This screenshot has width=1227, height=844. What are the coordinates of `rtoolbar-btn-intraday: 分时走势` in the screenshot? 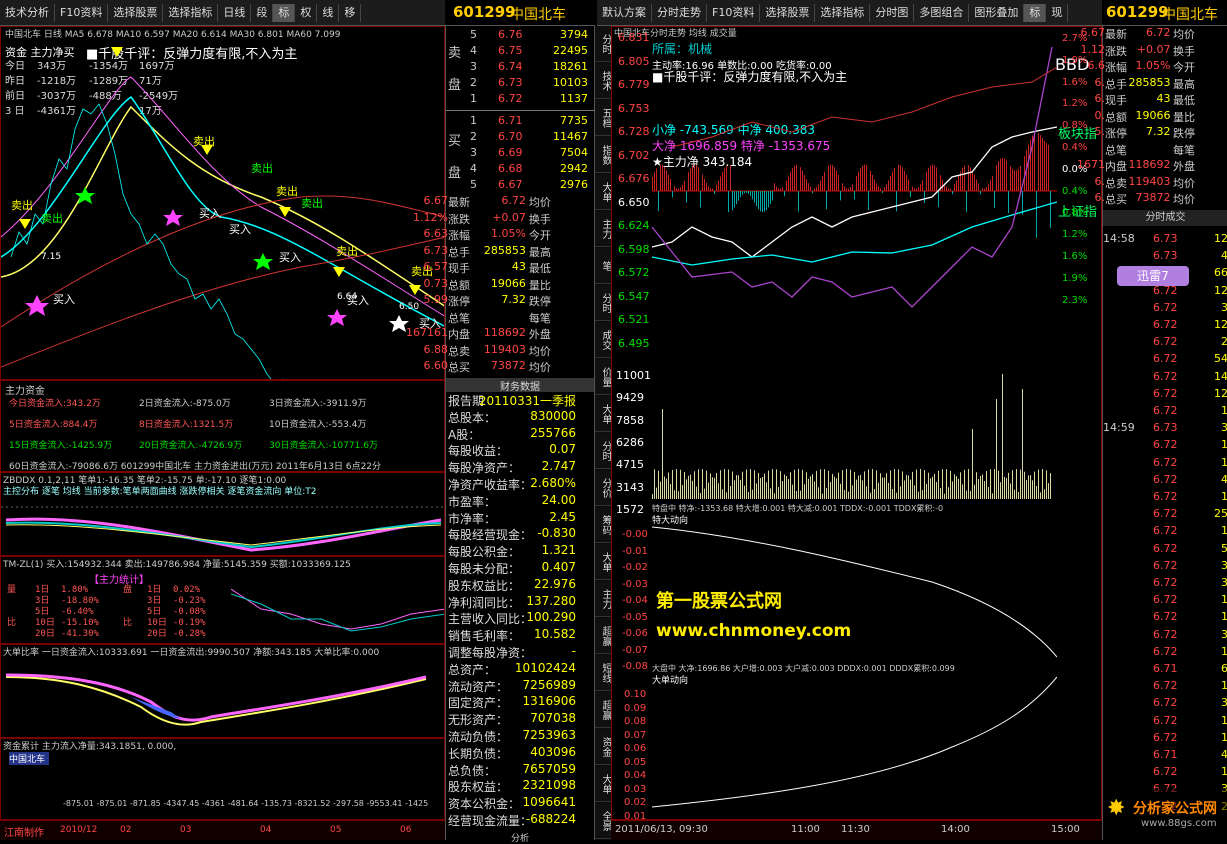 It's located at (679, 12).